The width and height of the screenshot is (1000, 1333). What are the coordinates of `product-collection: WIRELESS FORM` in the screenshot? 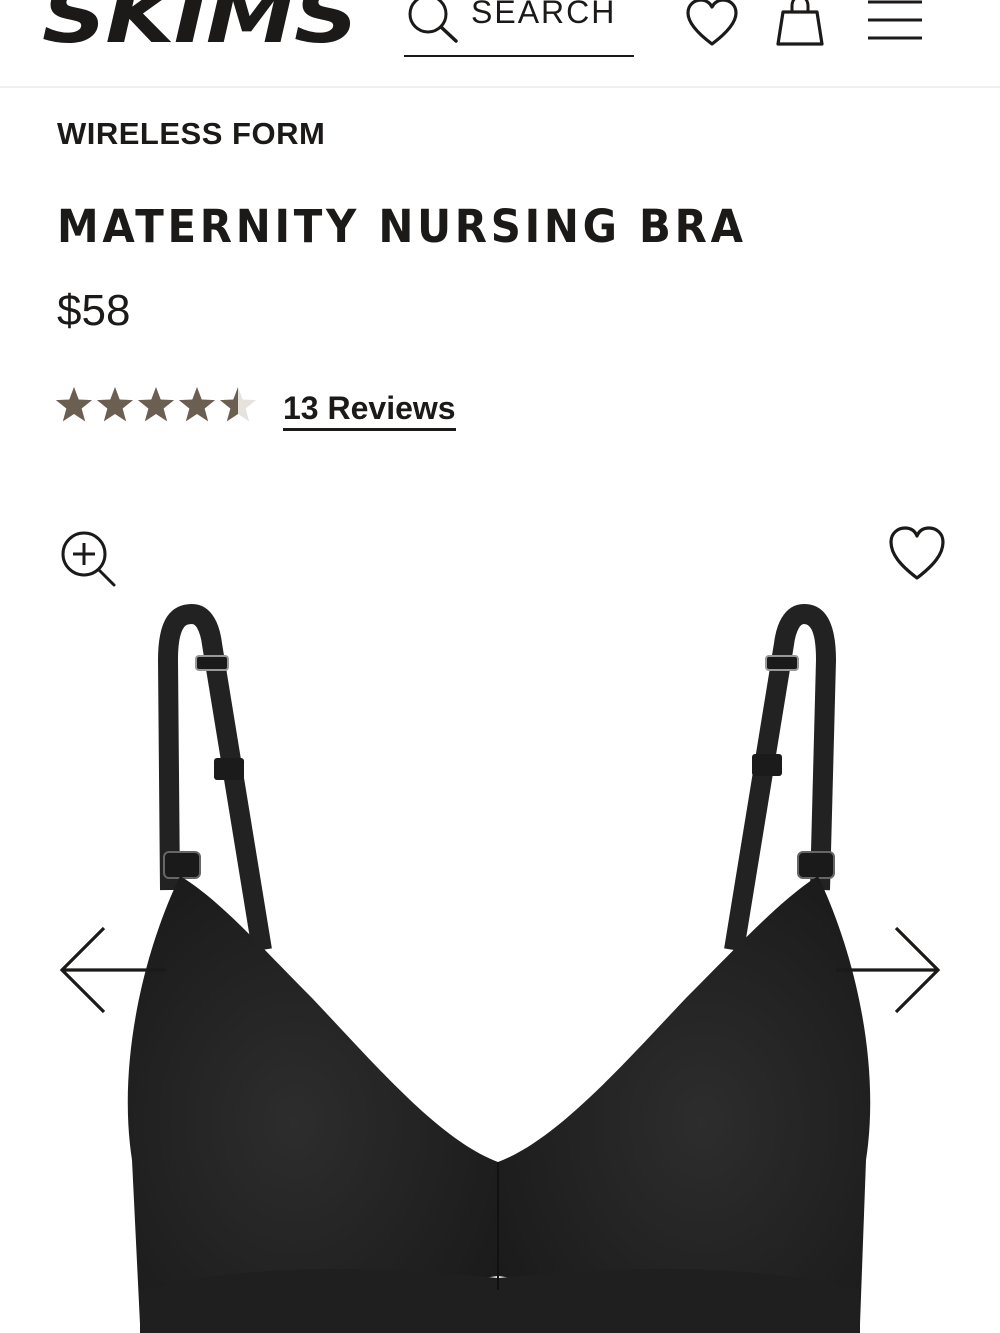 It's located at (191, 134).